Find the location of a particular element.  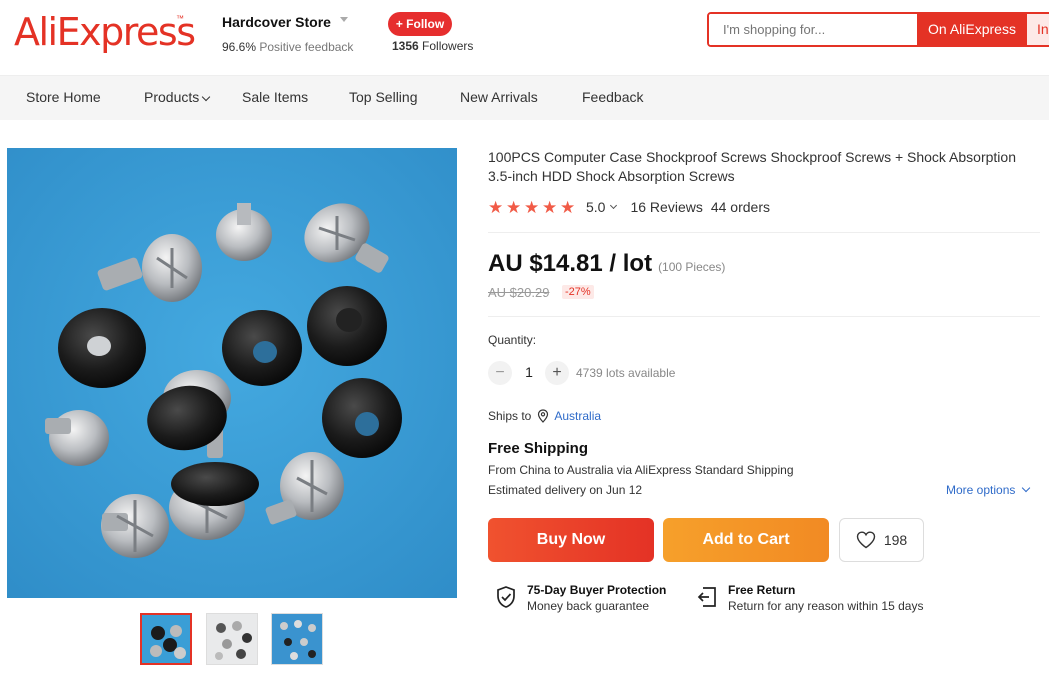

location-pin-icon is located at coordinates (543, 416).